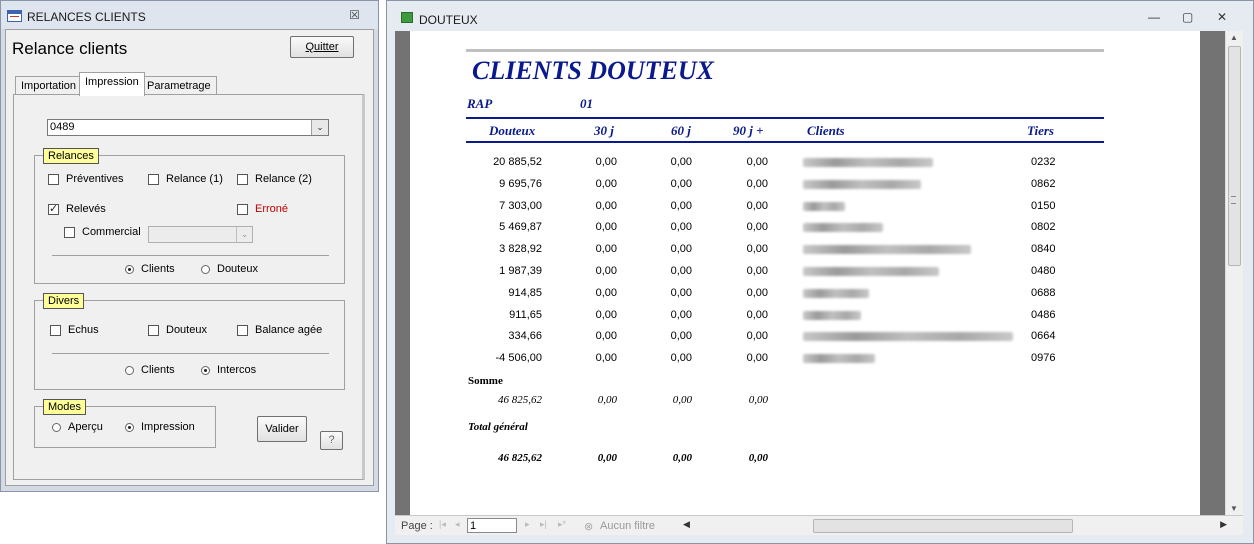  Describe the element at coordinates (289, 330) in the screenshot. I see `balance-agee-label: Balance agée` at that location.